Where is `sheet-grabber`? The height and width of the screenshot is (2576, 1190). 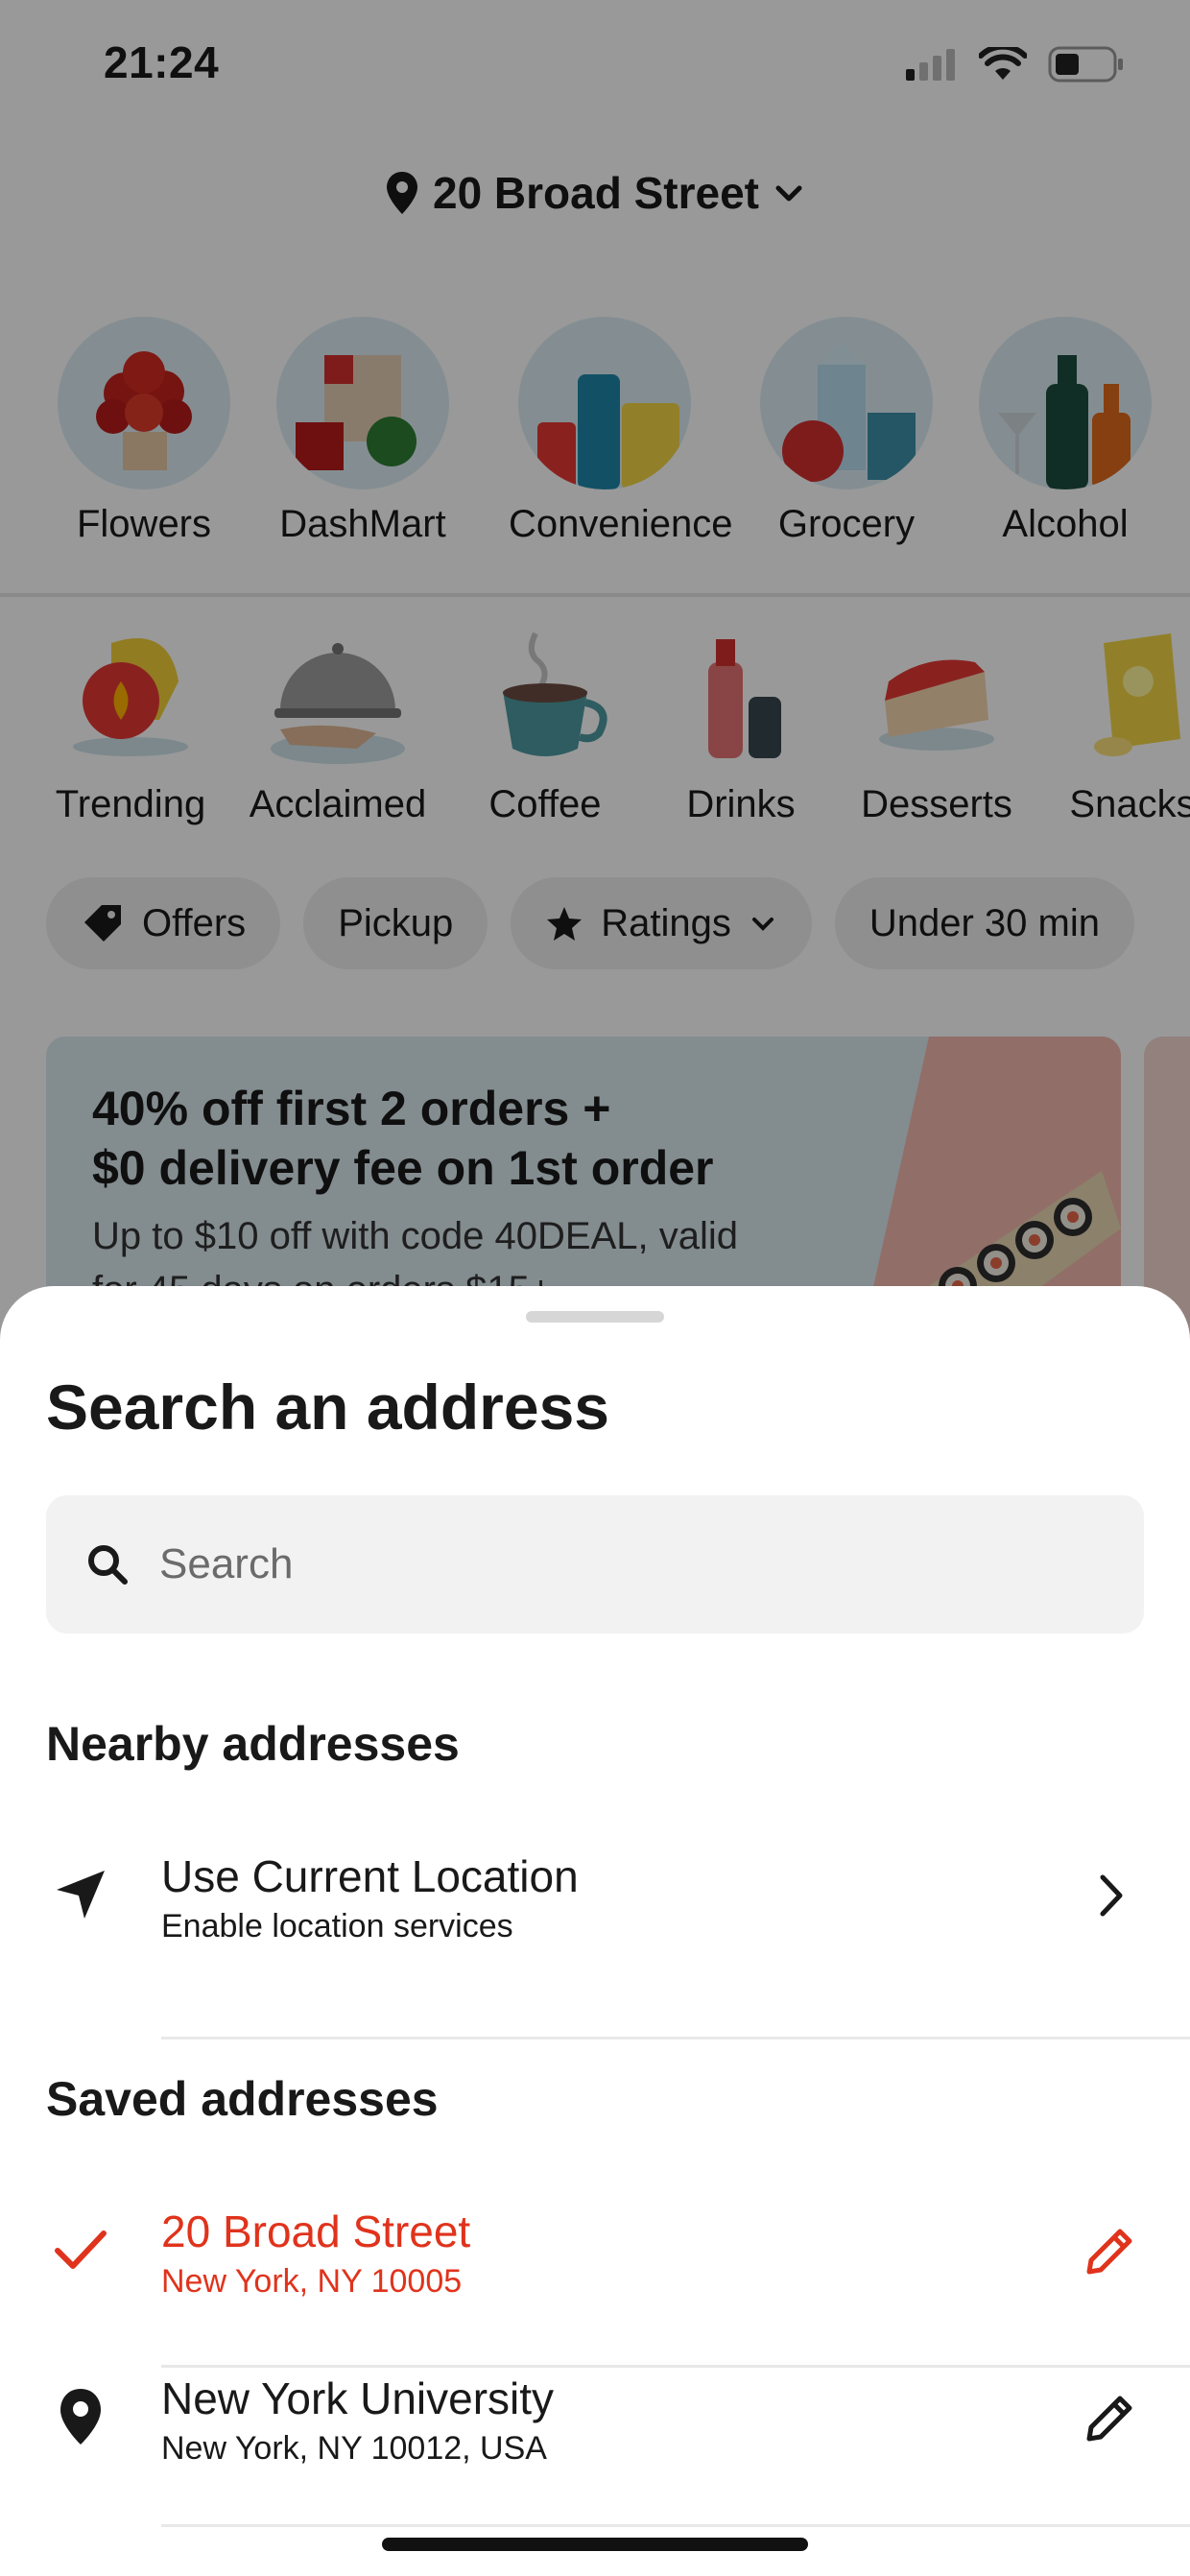
sheet-grabber is located at coordinates (595, 1317).